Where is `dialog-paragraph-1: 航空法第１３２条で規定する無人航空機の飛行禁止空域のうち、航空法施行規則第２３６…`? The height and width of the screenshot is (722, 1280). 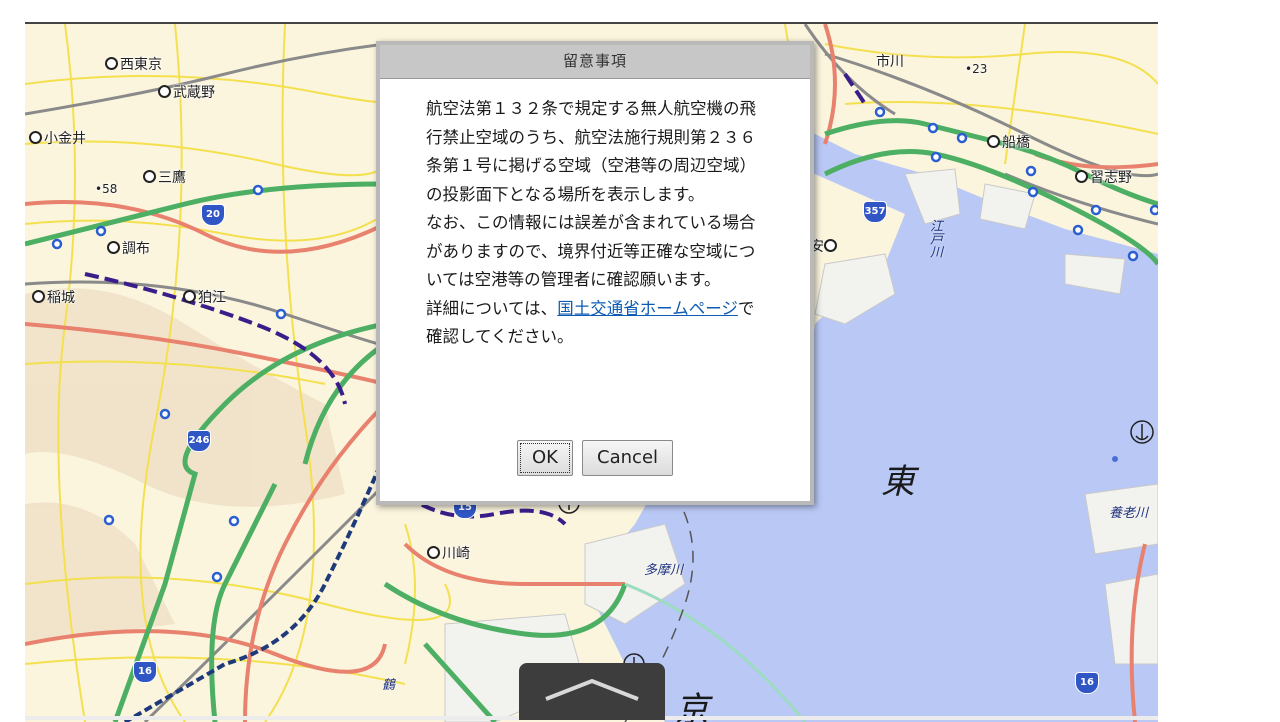 dialog-paragraph-1: 航空法第１３２条で規定する無人航空機の飛行禁止空域のうち、航空法施行規則第２３６… is located at coordinates (591, 151).